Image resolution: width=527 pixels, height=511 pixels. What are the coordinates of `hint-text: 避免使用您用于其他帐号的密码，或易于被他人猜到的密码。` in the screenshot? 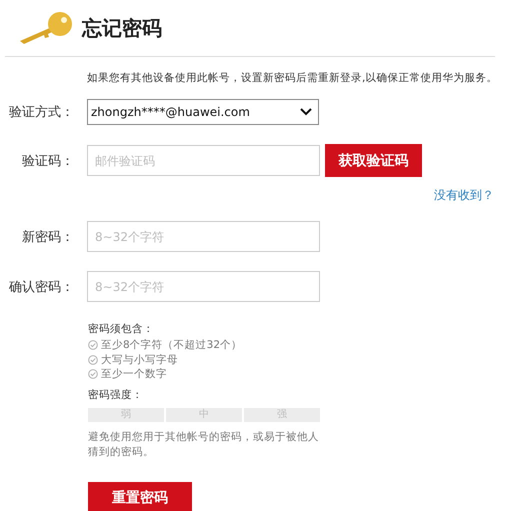 It's located at (204, 445).